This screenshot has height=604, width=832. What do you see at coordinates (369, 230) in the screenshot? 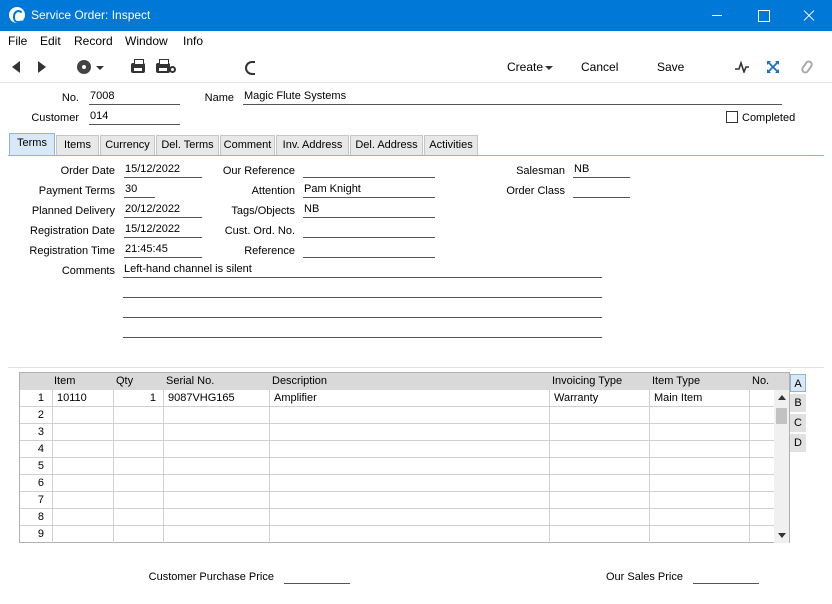
I see `cust-ord-field` at bounding box center [369, 230].